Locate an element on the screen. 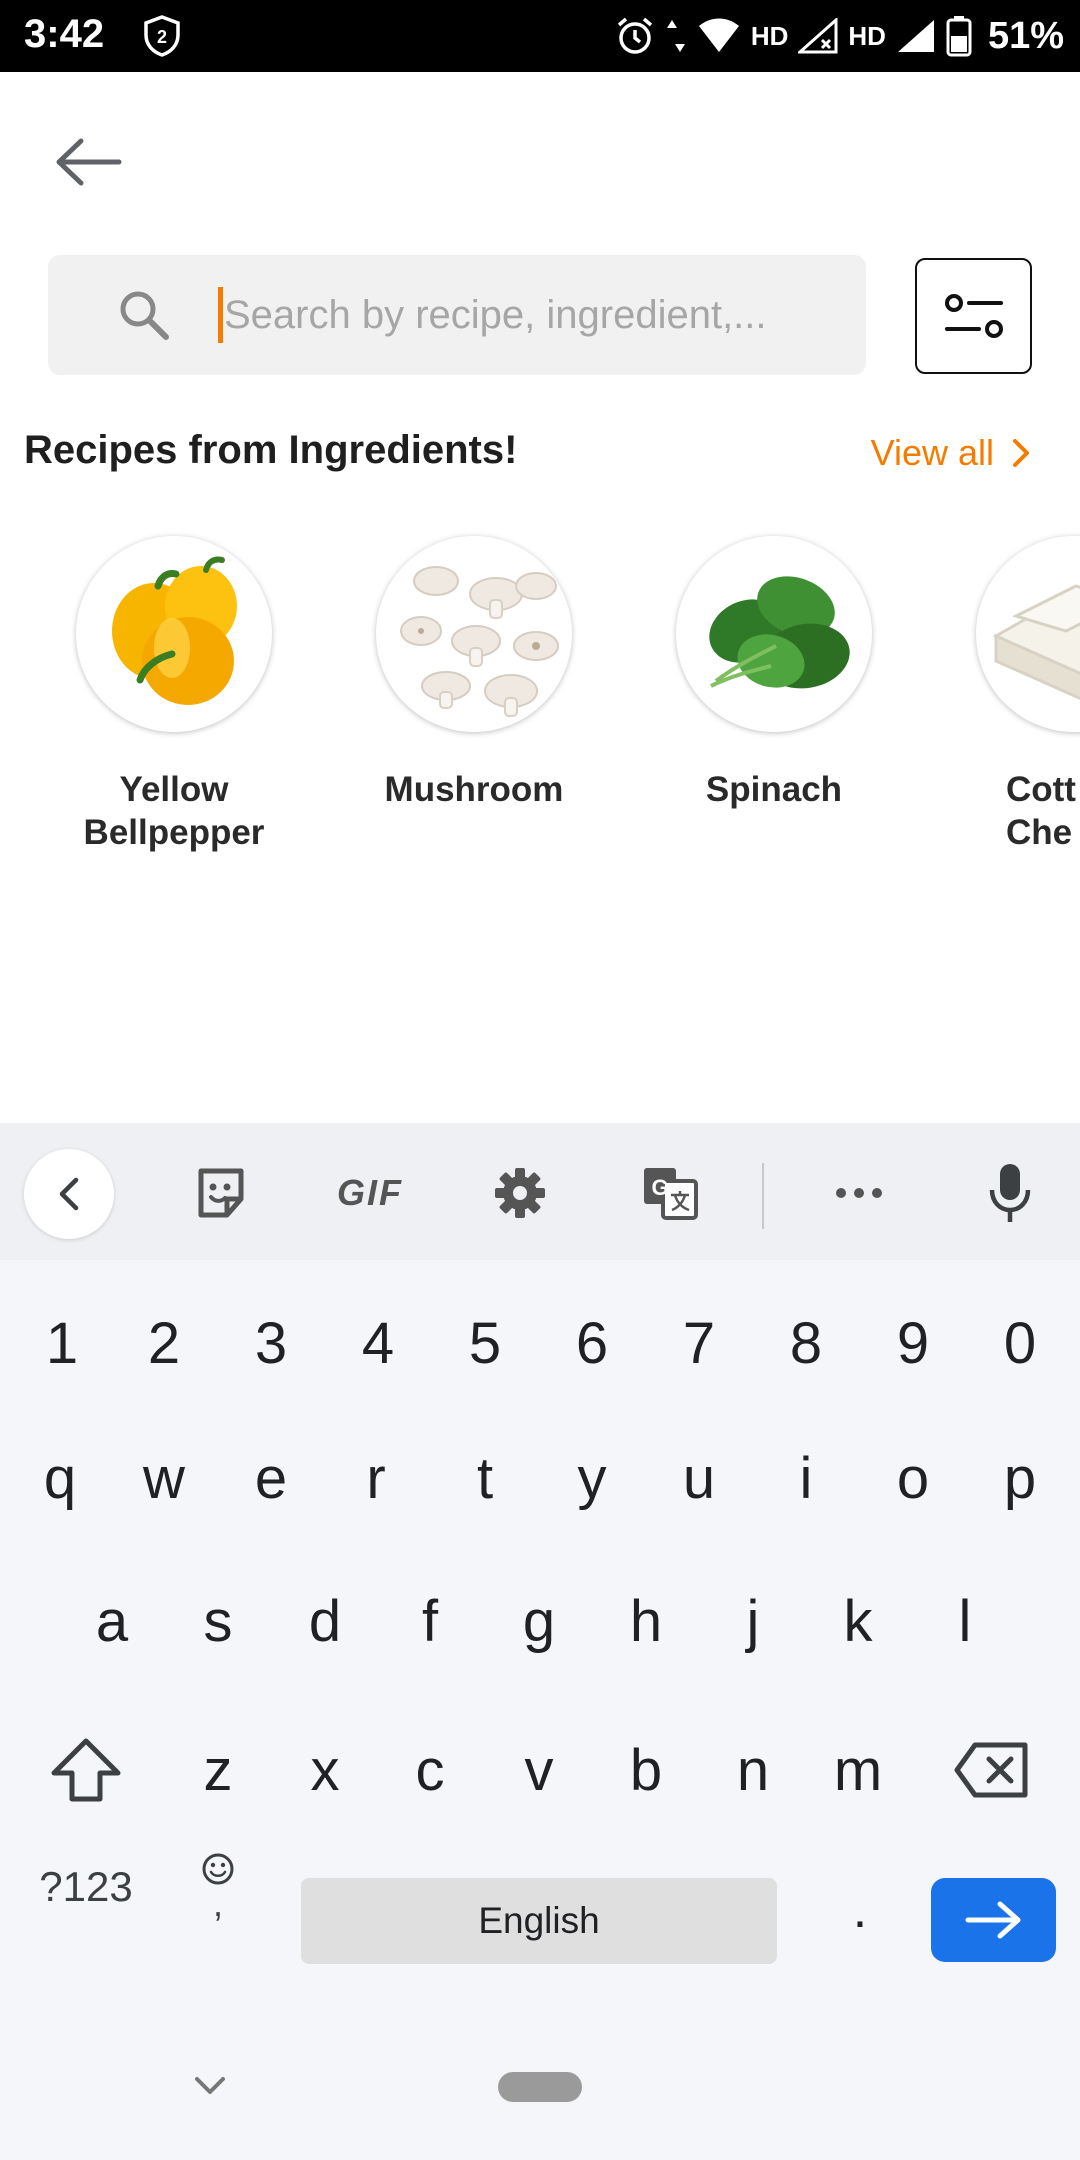 Image resolution: width=1080 pixels, height=2160 pixels. enter-key is located at coordinates (993, 1920).